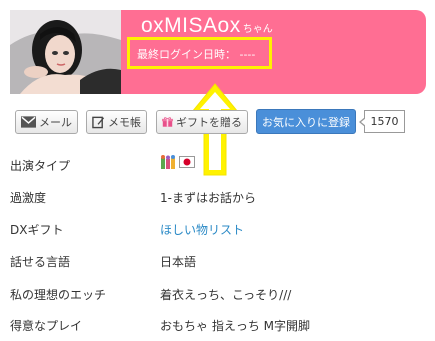  I want to click on detail-label: 出演タイプ, so click(40, 166).